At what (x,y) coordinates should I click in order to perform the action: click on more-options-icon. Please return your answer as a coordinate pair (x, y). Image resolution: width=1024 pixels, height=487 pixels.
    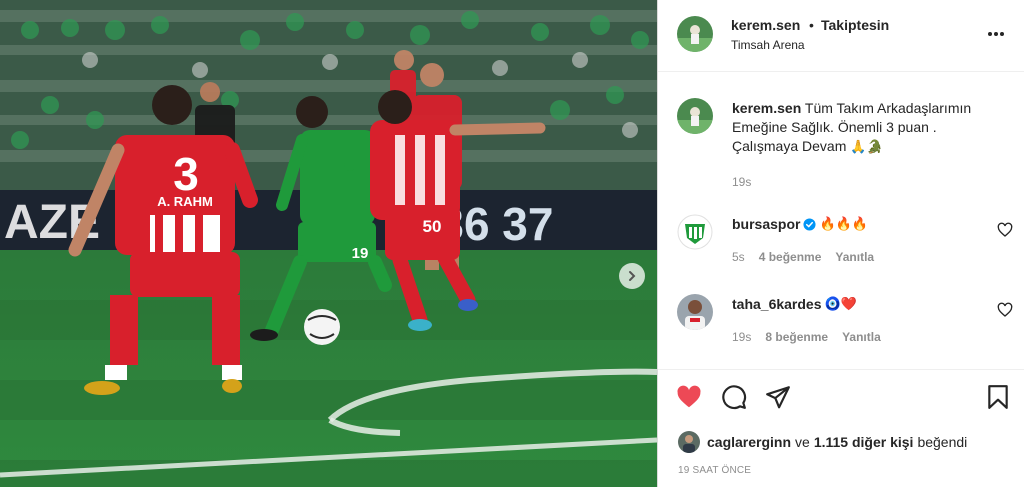
    Looking at the image, I should click on (996, 34).